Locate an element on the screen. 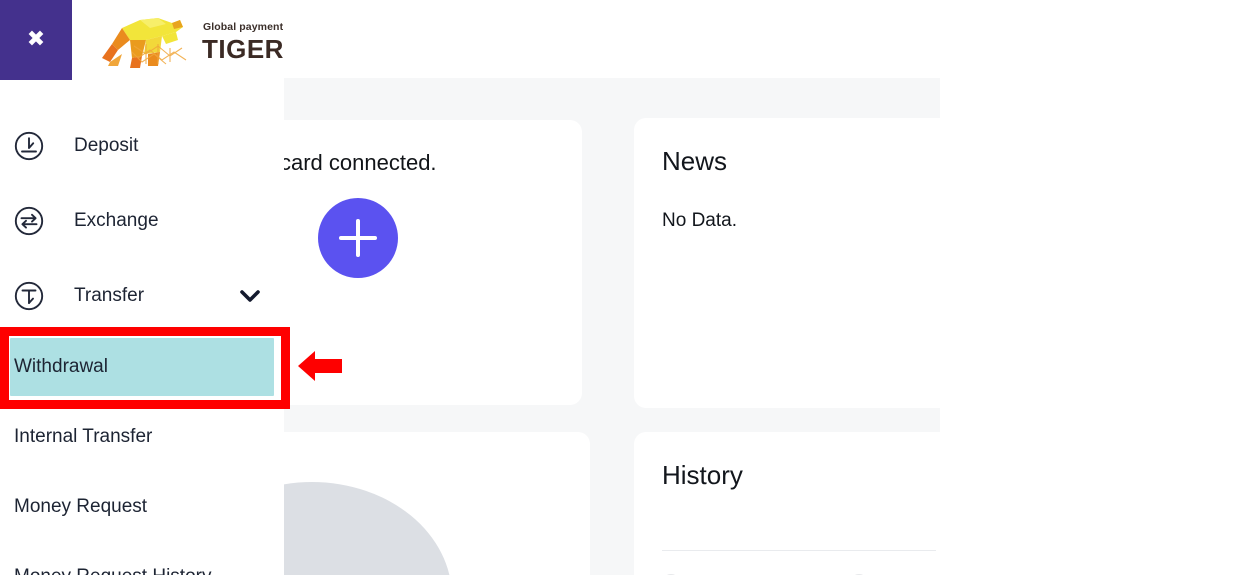  submenu-item-withdrawal: Withdrawal is located at coordinates (142, 367).